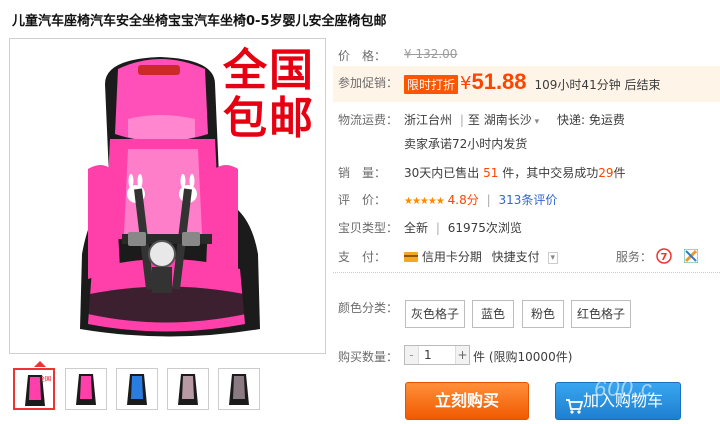 Image resolution: width=720 pixels, height=424 pixels. Describe the element at coordinates (34, 389) in the screenshot. I see `thumbnail-pink-promo: 全国` at that location.